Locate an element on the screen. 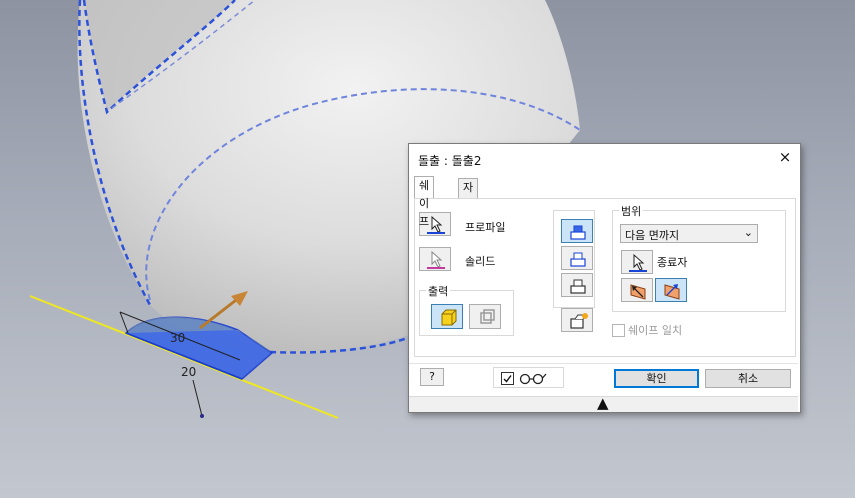  ok-button: 확인 is located at coordinates (656, 378).